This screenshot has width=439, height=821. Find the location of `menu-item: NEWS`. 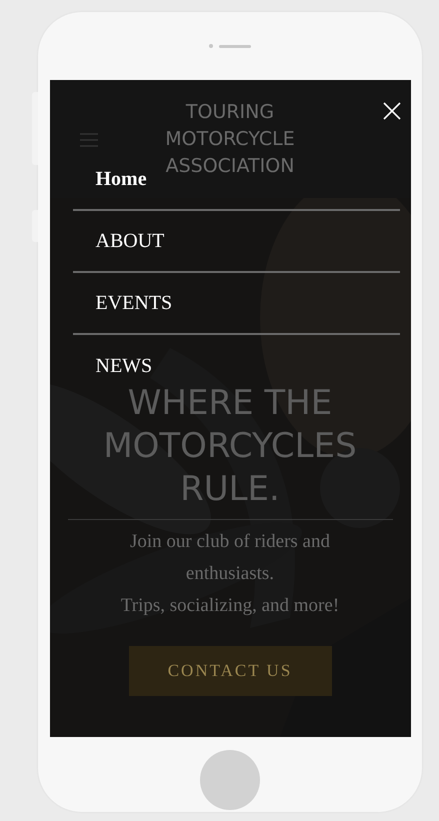

menu-item: NEWS is located at coordinates (124, 366).